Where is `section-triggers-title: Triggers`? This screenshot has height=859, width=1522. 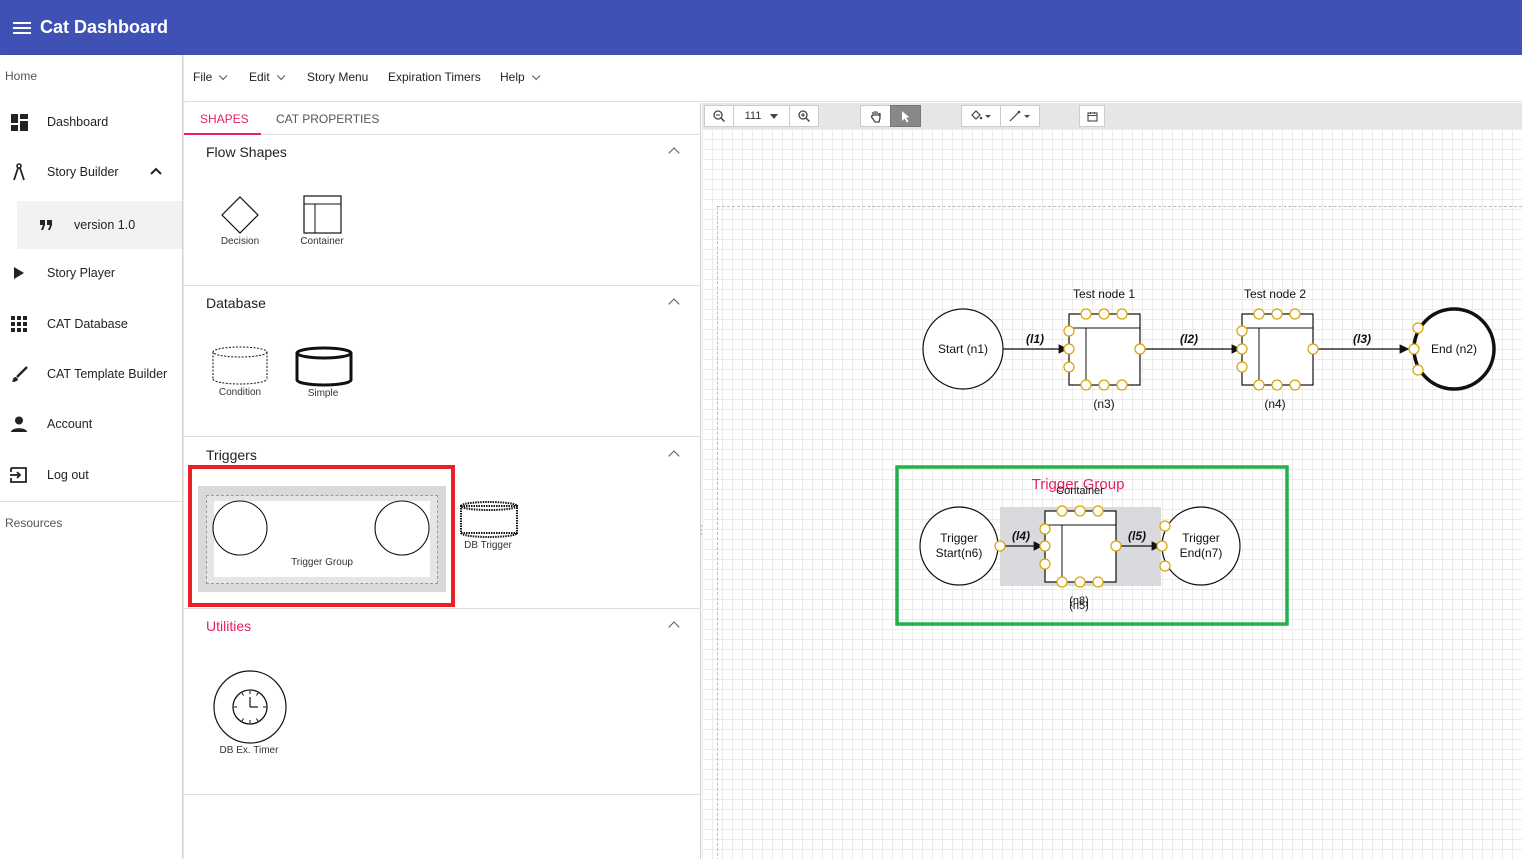
section-triggers-title: Triggers is located at coordinates (231, 455).